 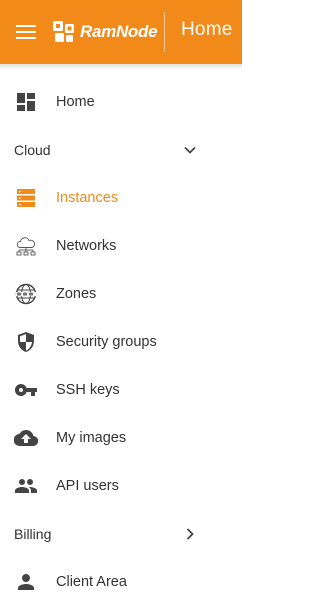 What do you see at coordinates (76, 294) in the screenshot?
I see `sidebar-item-label: Zones` at bounding box center [76, 294].